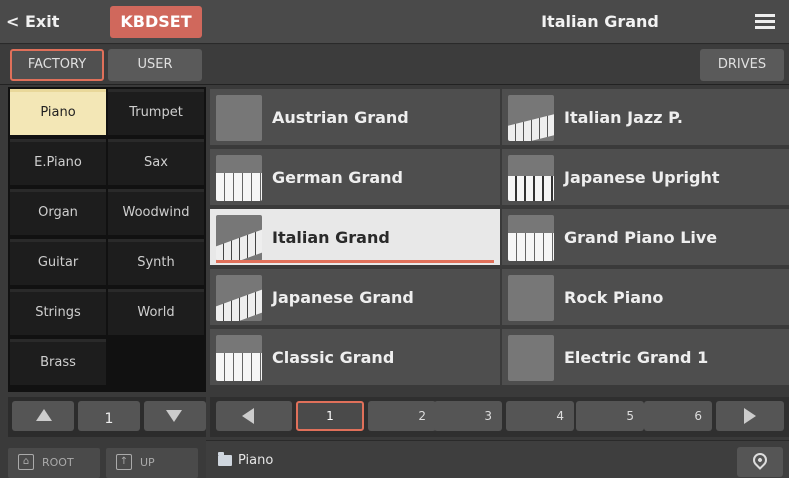  Describe the element at coordinates (124, 462) in the screenshot. I see `up-arrow-icon: ↑` at that location.